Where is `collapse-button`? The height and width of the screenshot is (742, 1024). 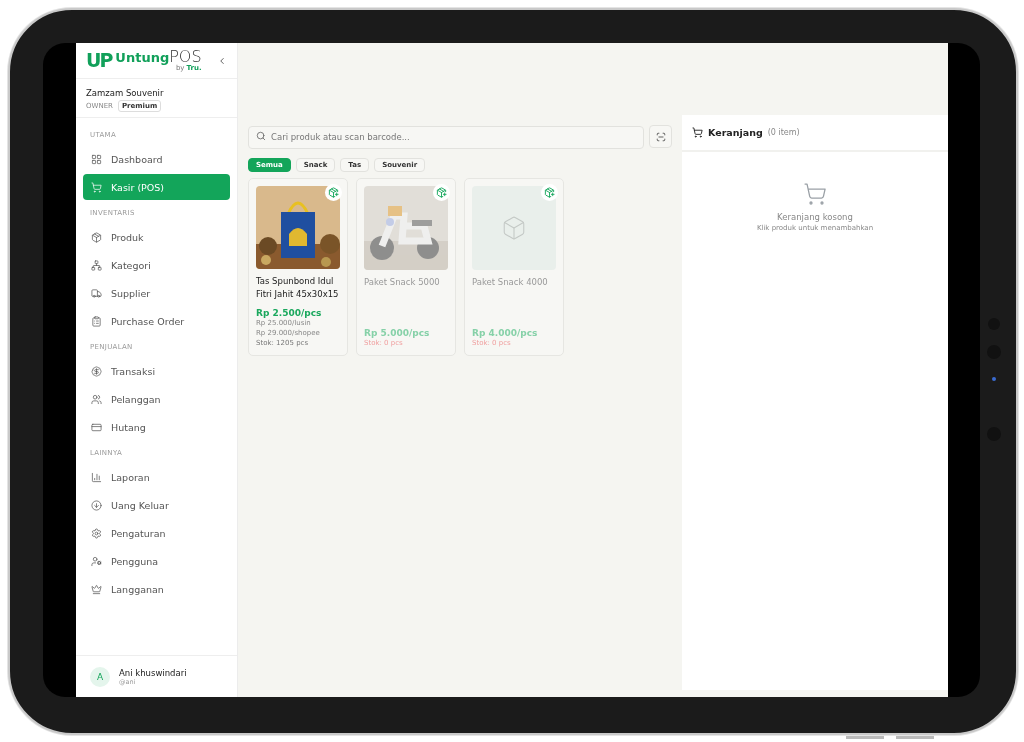 collapse-button is located at coordinates (222, 60).